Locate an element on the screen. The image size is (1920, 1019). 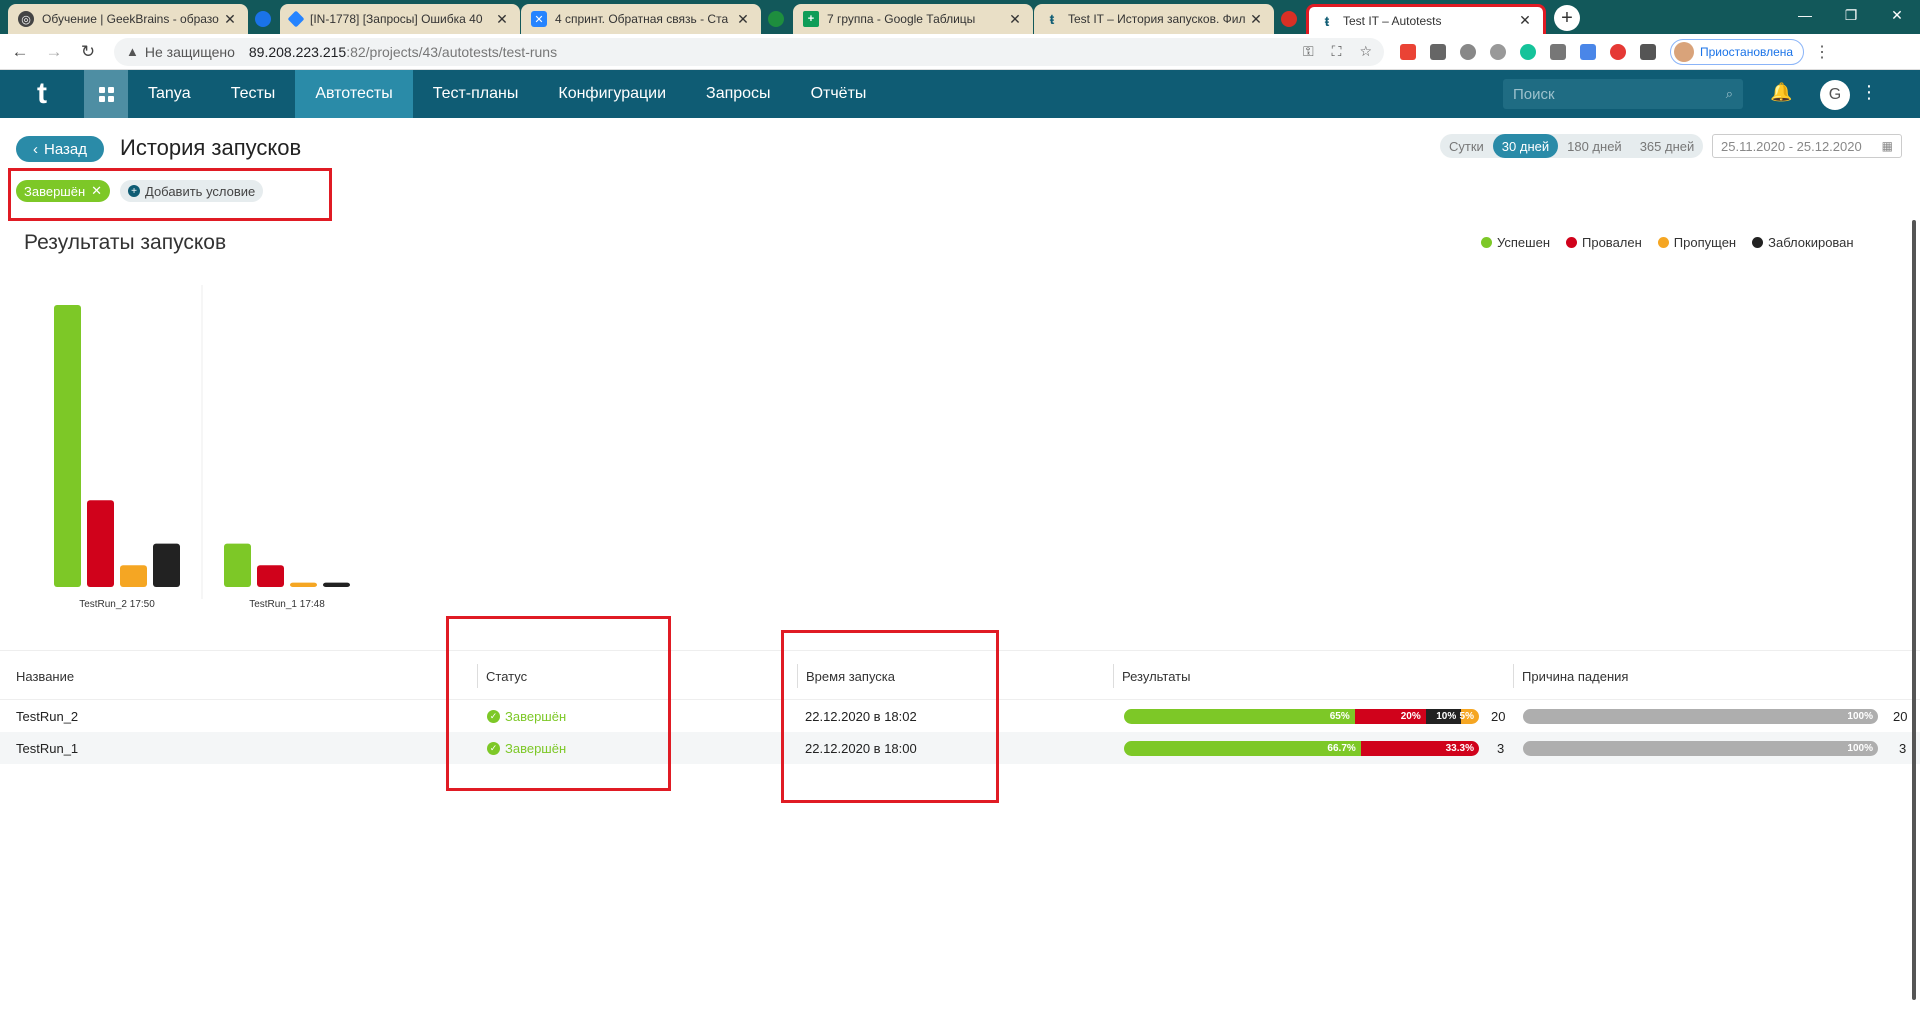
run-name: TestRun_1 is located at coordinates (47, 748).